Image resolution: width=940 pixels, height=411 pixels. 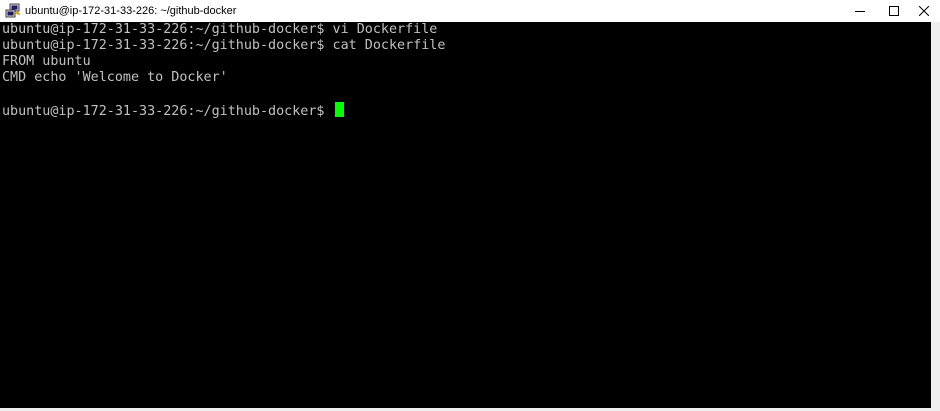 I want to click on terminal-prompt: ubuntu@ip-172-31-33-226:~/github-docker$, so click(x=167, y=111).